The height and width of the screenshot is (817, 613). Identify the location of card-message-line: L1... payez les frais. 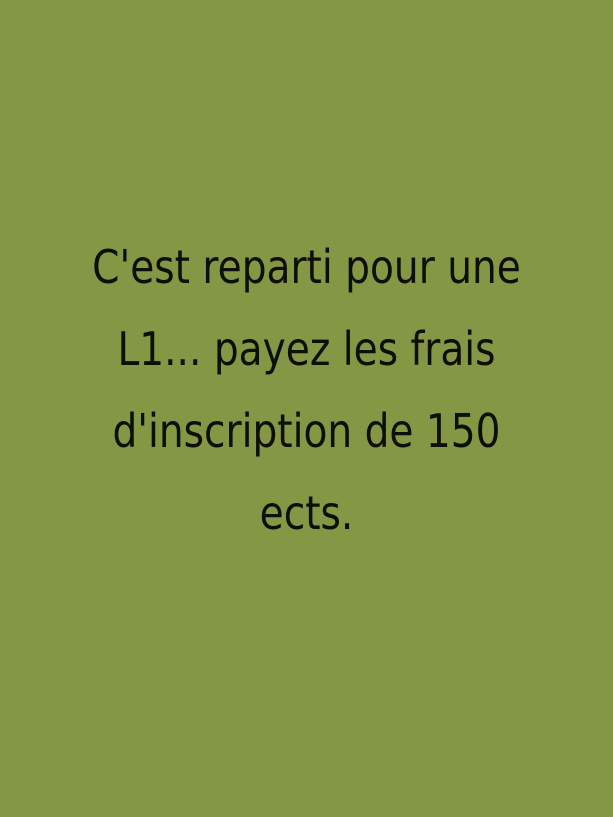
(306, 349).